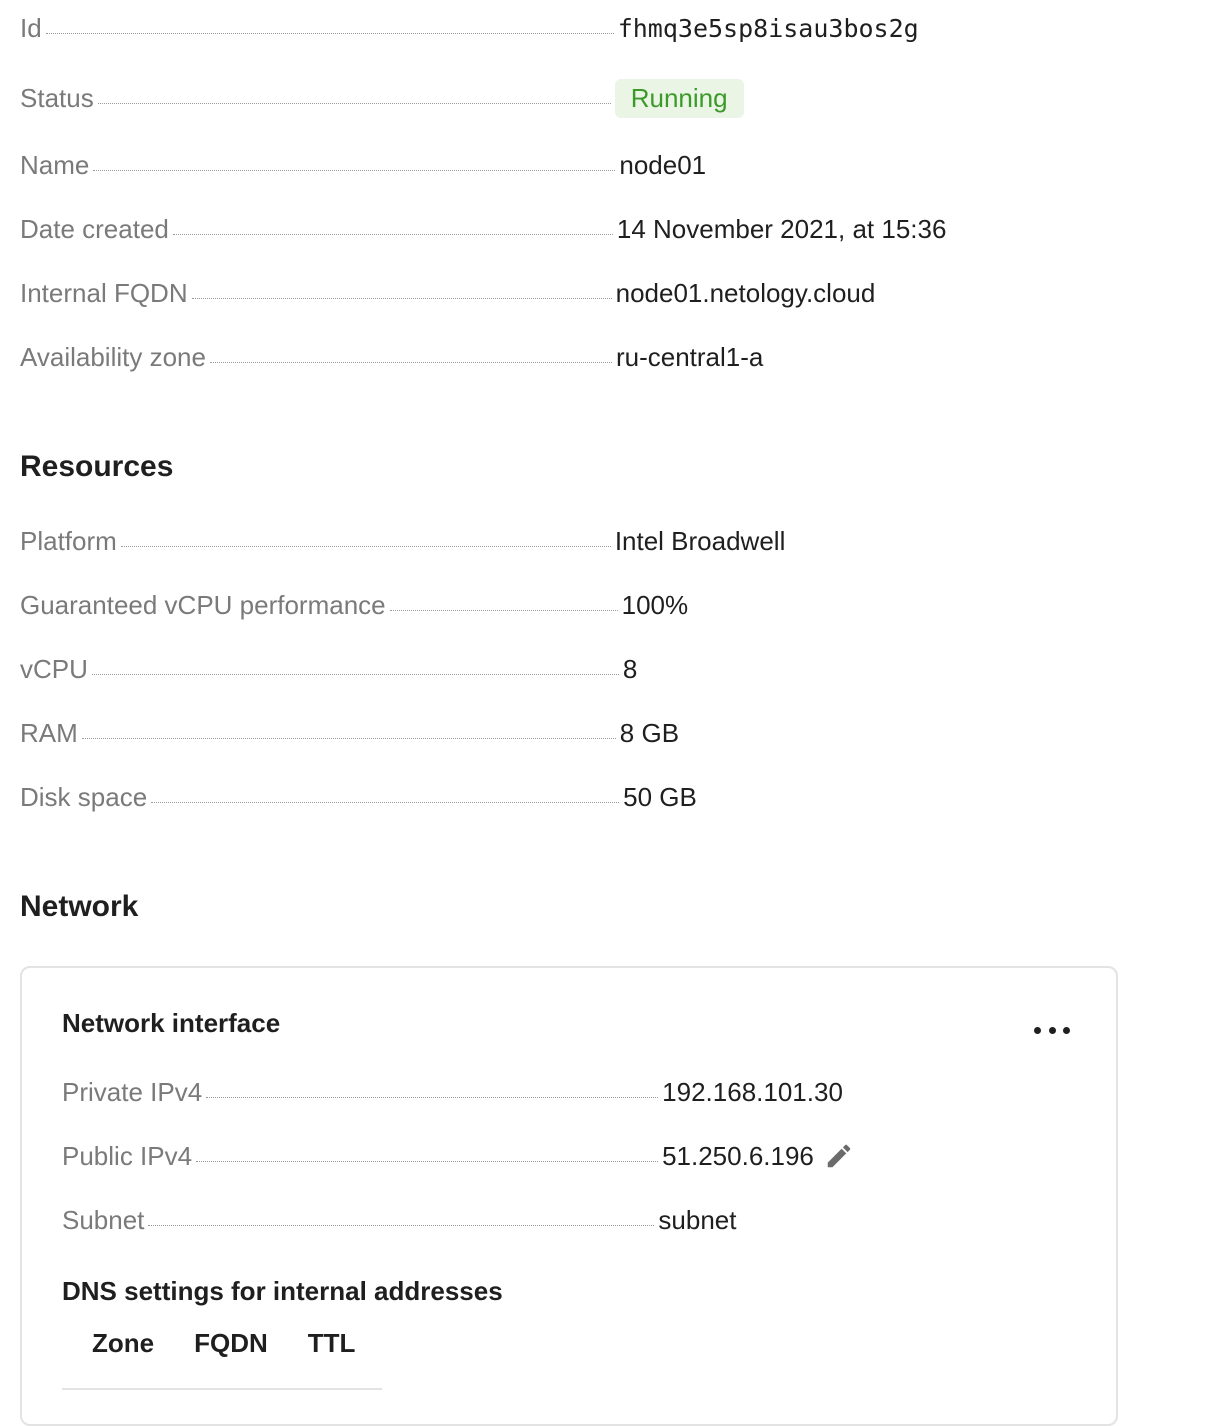 This screenshot has width=1226, height=1426. I want to click on property-label: vCPU, so click(54, 668).